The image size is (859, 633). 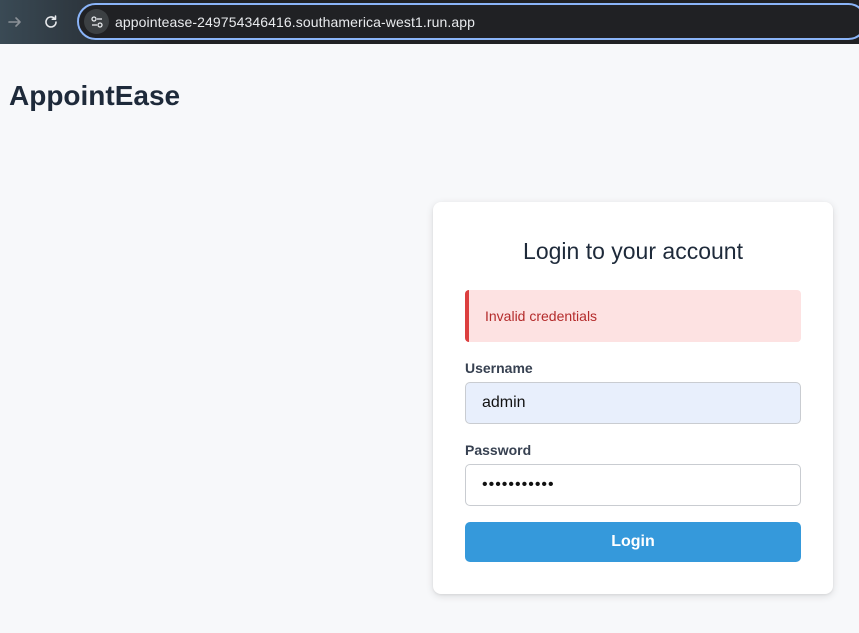 What do you see at coordinates (541, 316) in the screenshot?
I see `error-message: Invalid credentials` at bounding box center [541, 316].